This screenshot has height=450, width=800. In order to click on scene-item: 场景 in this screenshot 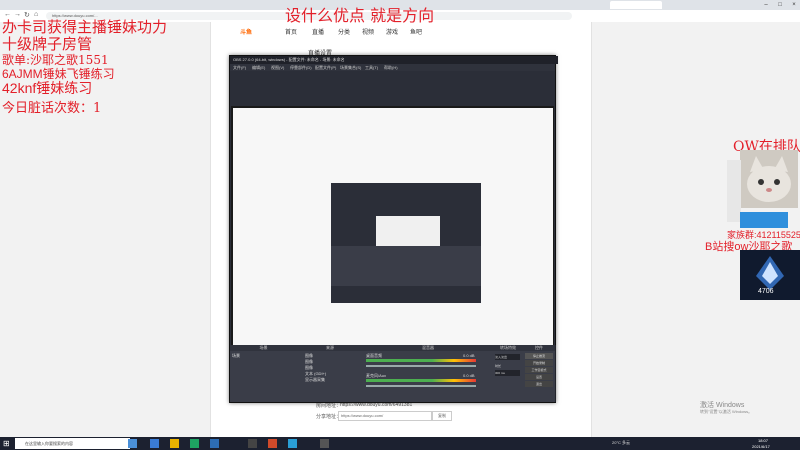, I will do `click(236, 356)`.